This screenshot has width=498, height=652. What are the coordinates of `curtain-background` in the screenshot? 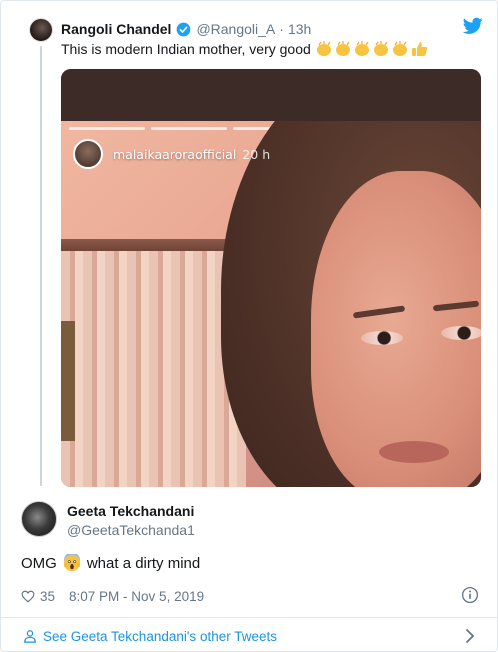 It's located at (153, 369).